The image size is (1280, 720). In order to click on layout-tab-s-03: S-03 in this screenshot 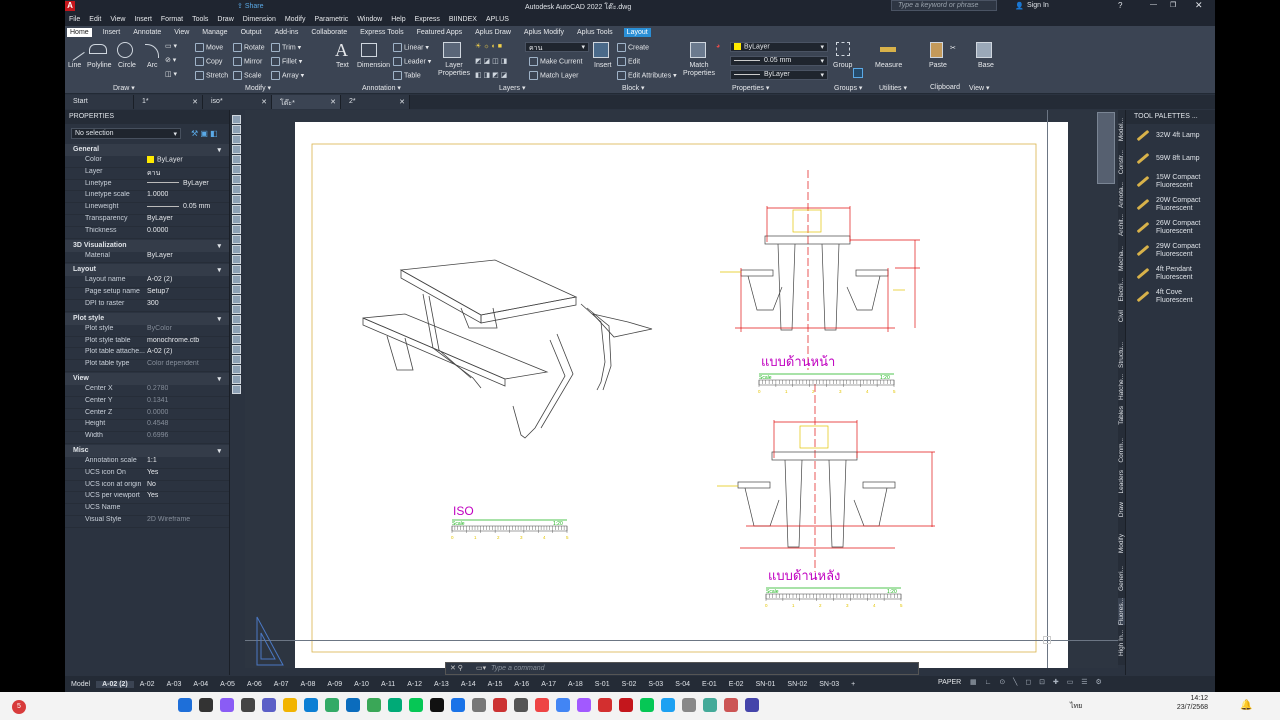, I will do `click(655, 684)`.